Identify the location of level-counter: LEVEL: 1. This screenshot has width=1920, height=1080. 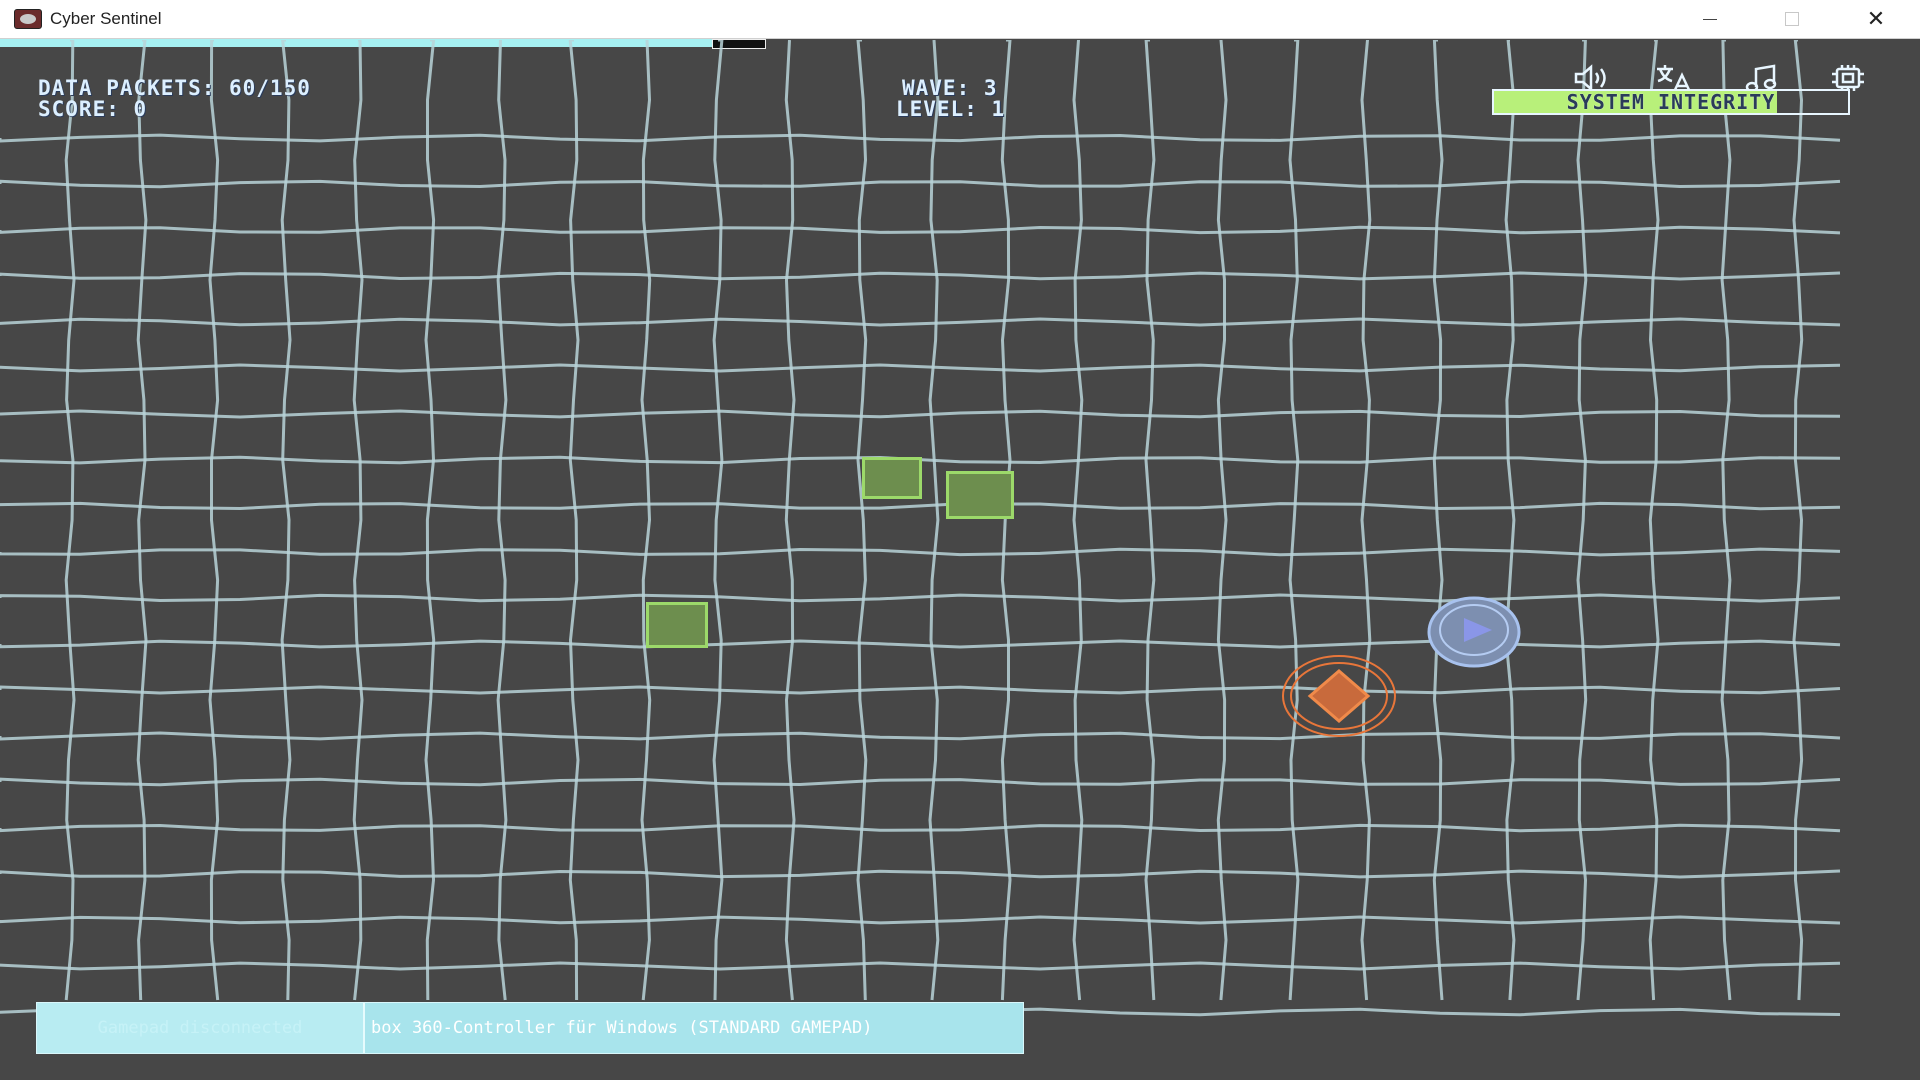
(951, 109).